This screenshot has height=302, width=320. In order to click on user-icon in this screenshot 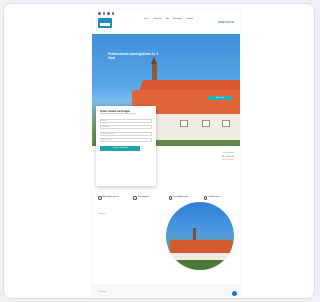, I will do `click(170, 198)`.